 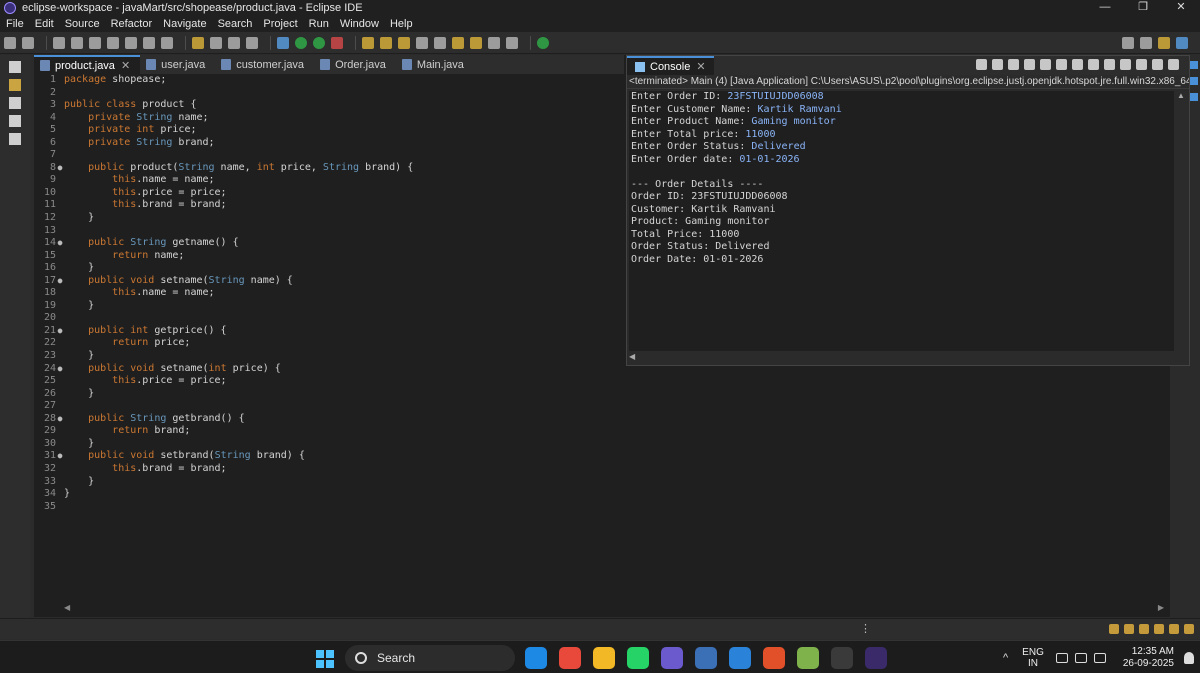 What do you see at coordinates (1194, 65) in the screenshot?
I see `outline-view-icon` at bounding box center [1194, 65].